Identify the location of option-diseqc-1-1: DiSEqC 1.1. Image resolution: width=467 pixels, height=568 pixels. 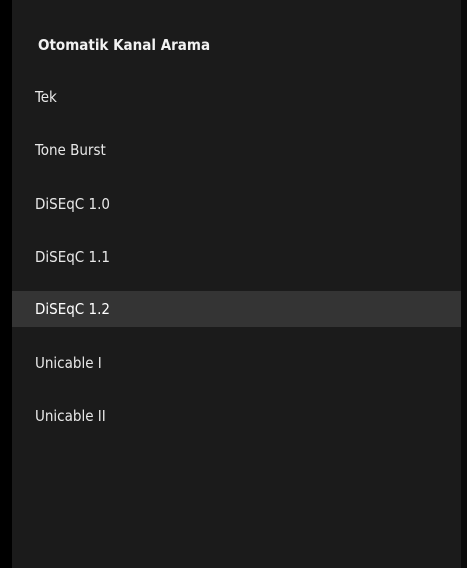
(236, 257).